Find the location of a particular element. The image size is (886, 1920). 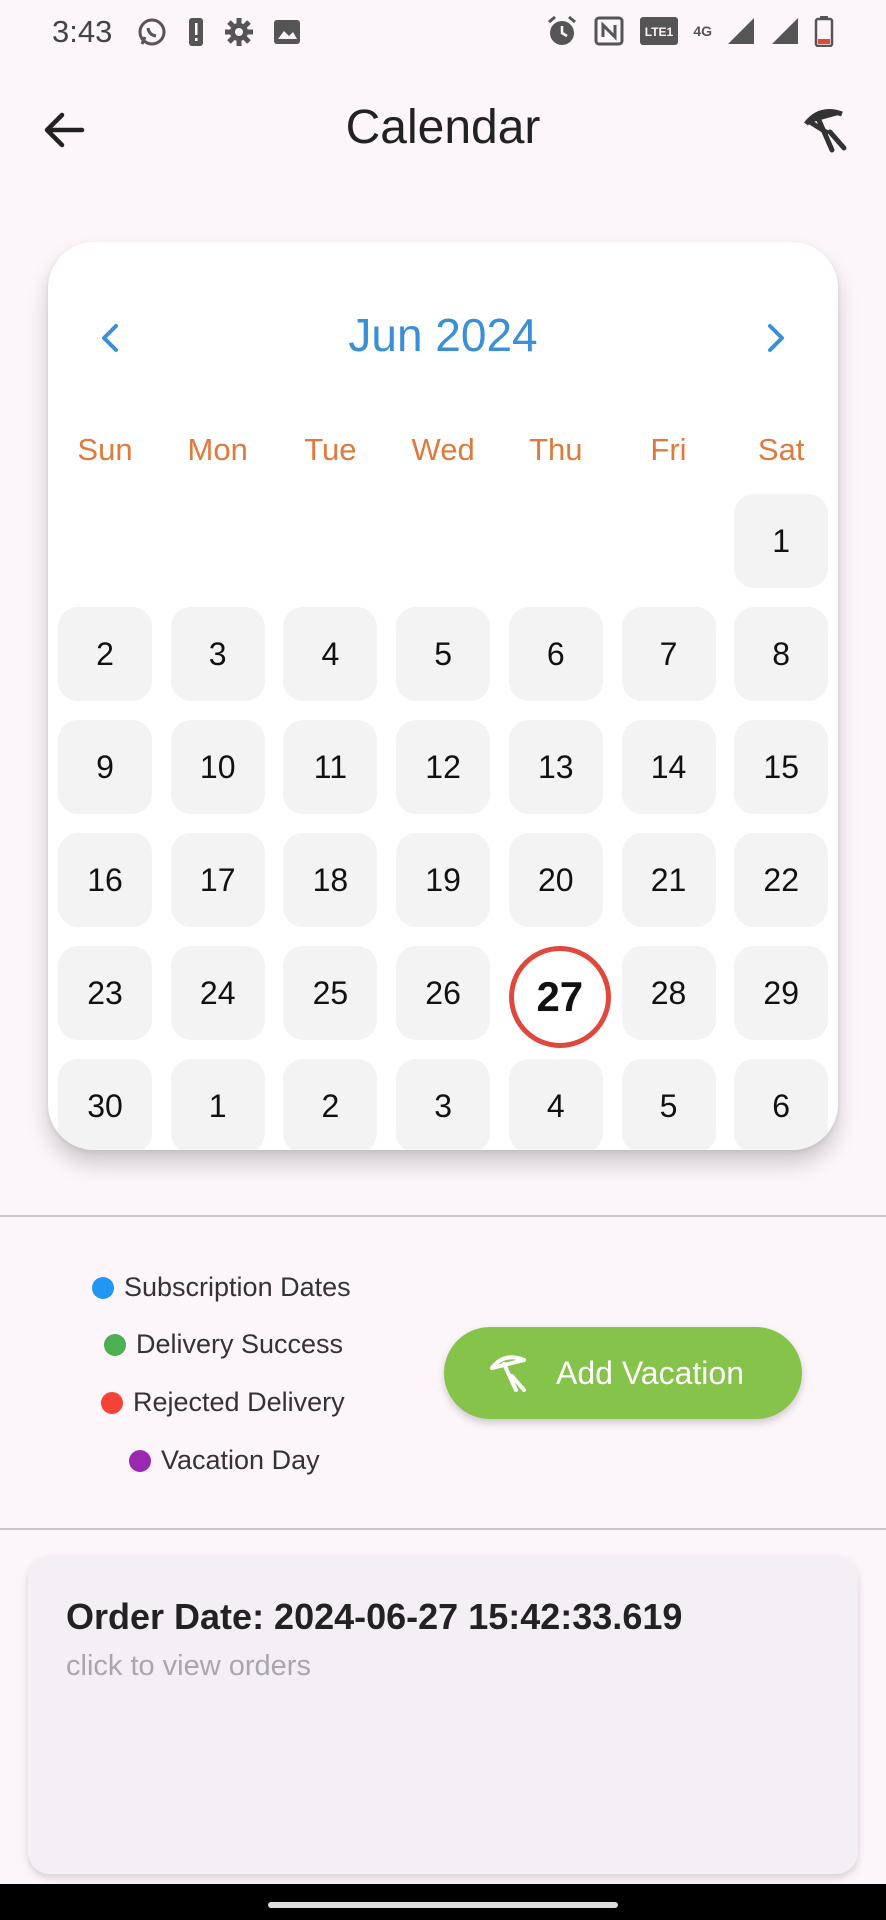

signal-icon is located at coordinates (741, 31).